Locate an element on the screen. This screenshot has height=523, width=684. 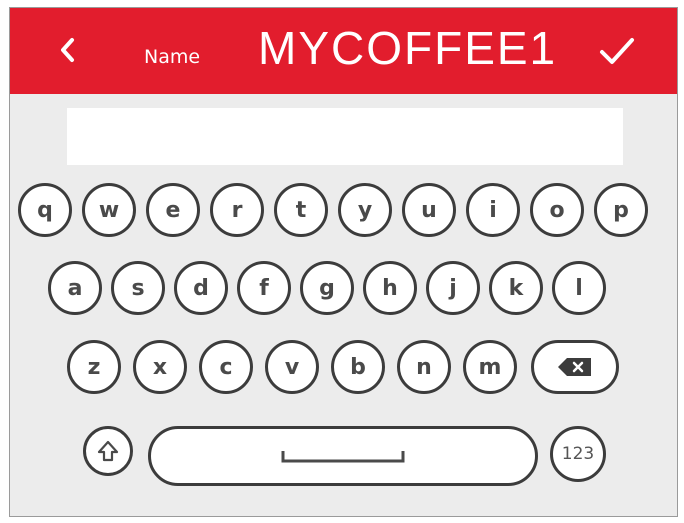
space-bar-icon is located at coordinates (343, 457).